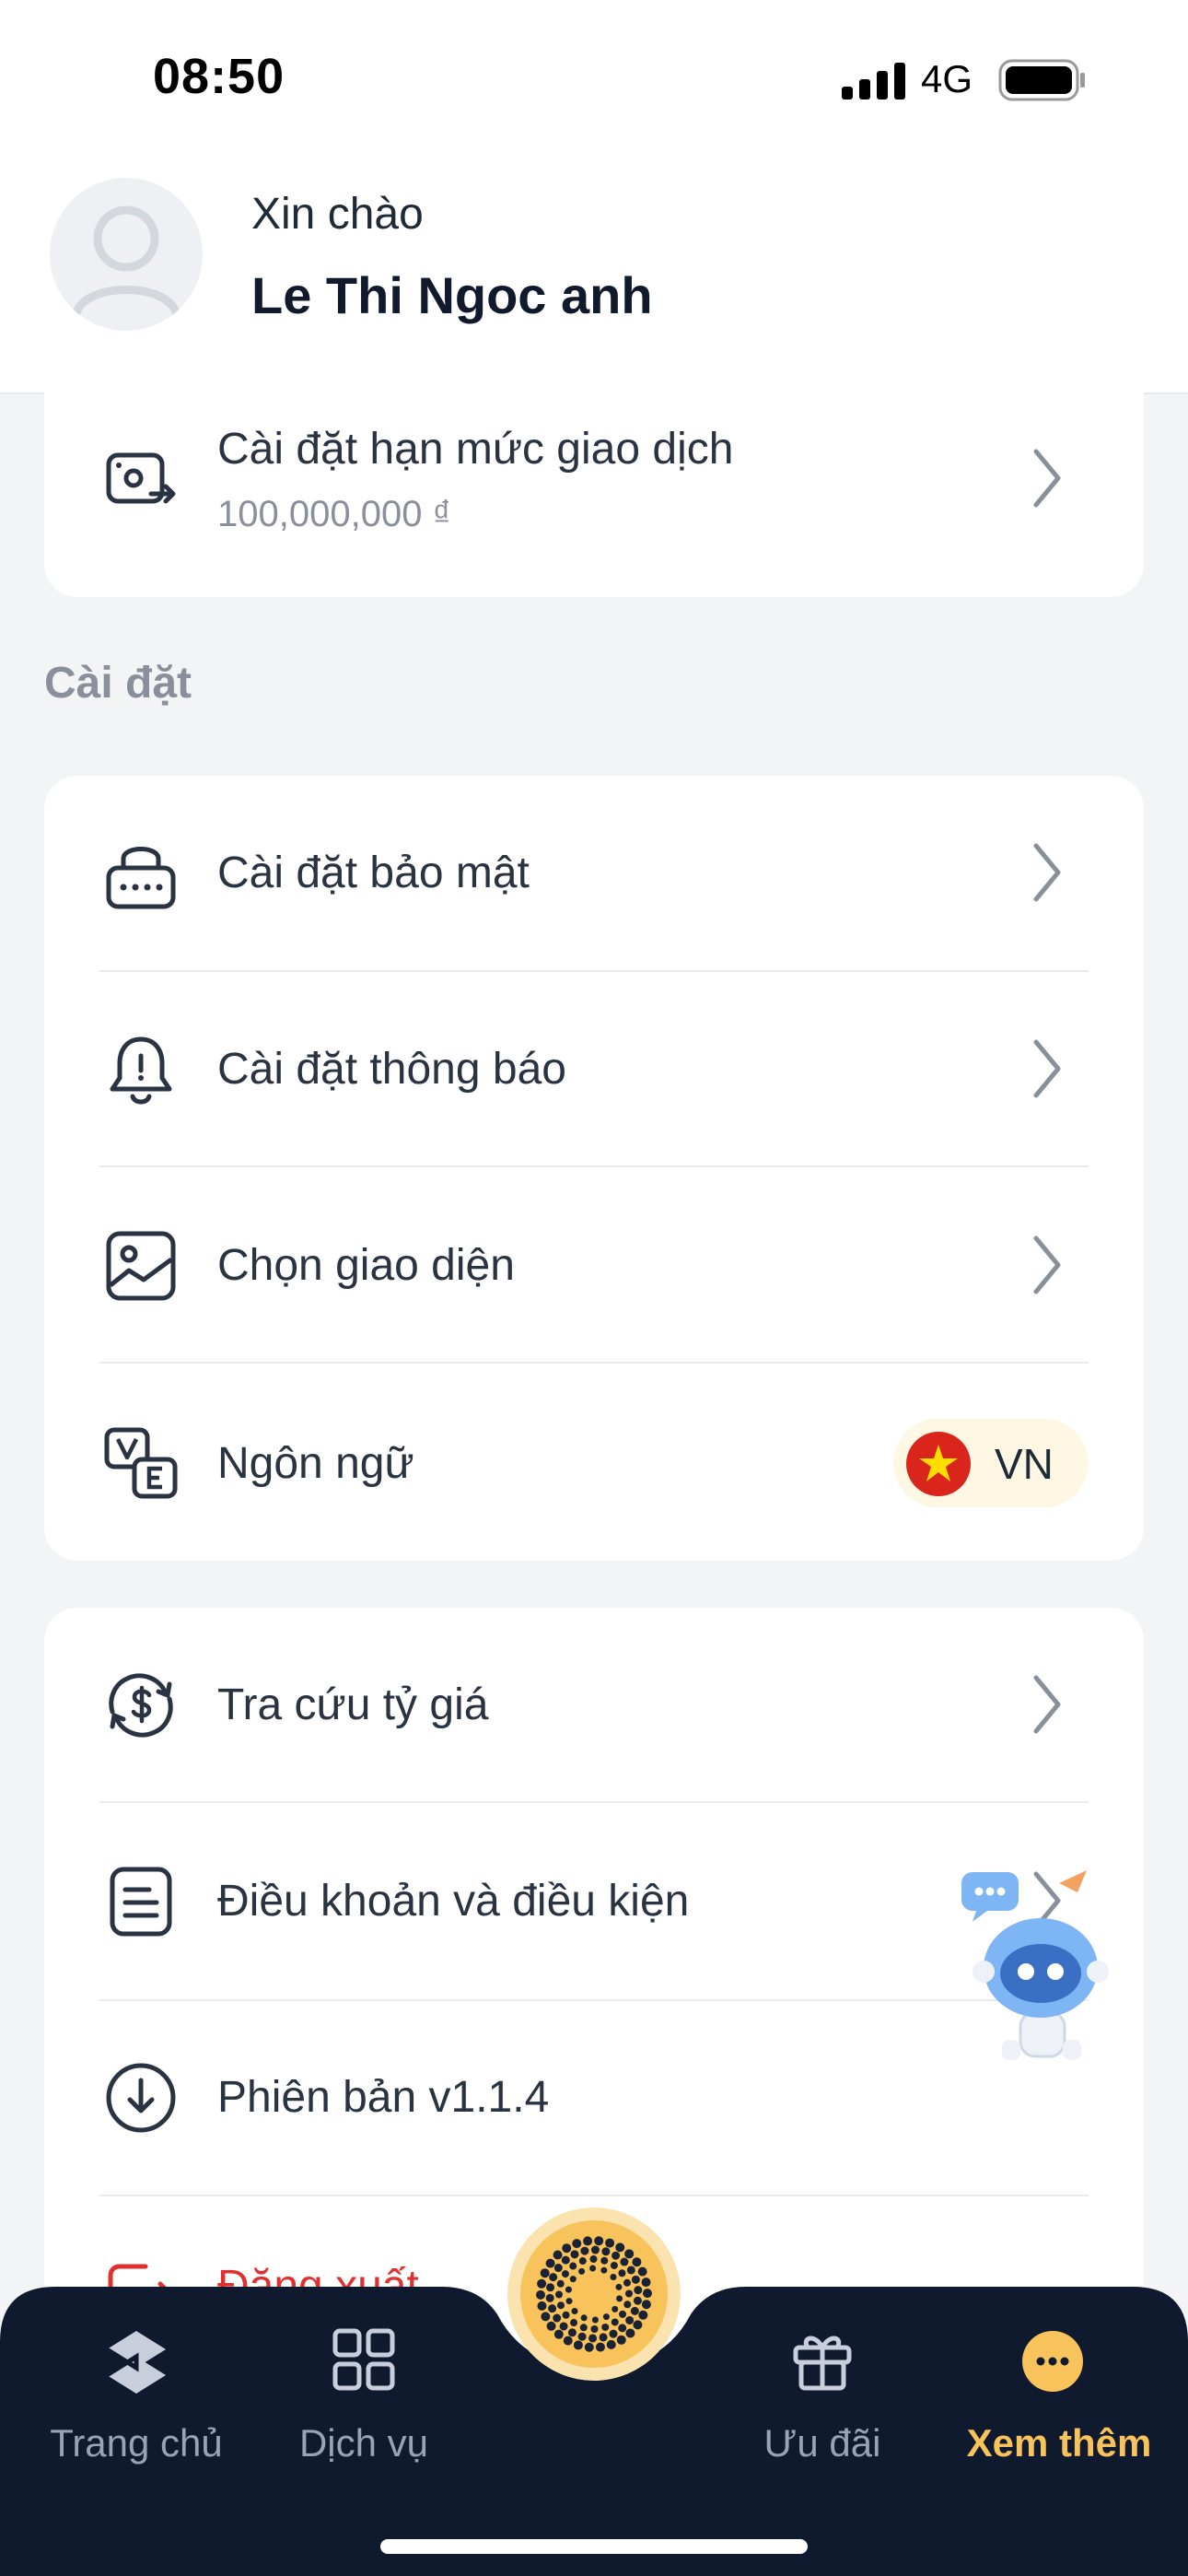 Image resolution: width=1188 pixels, height=2576 pixels. What do you see at coordinates (1059, 2443) in the screenshot?
I see `nav-label-more: Xem thêm` at bounding box center [1059, 2443].